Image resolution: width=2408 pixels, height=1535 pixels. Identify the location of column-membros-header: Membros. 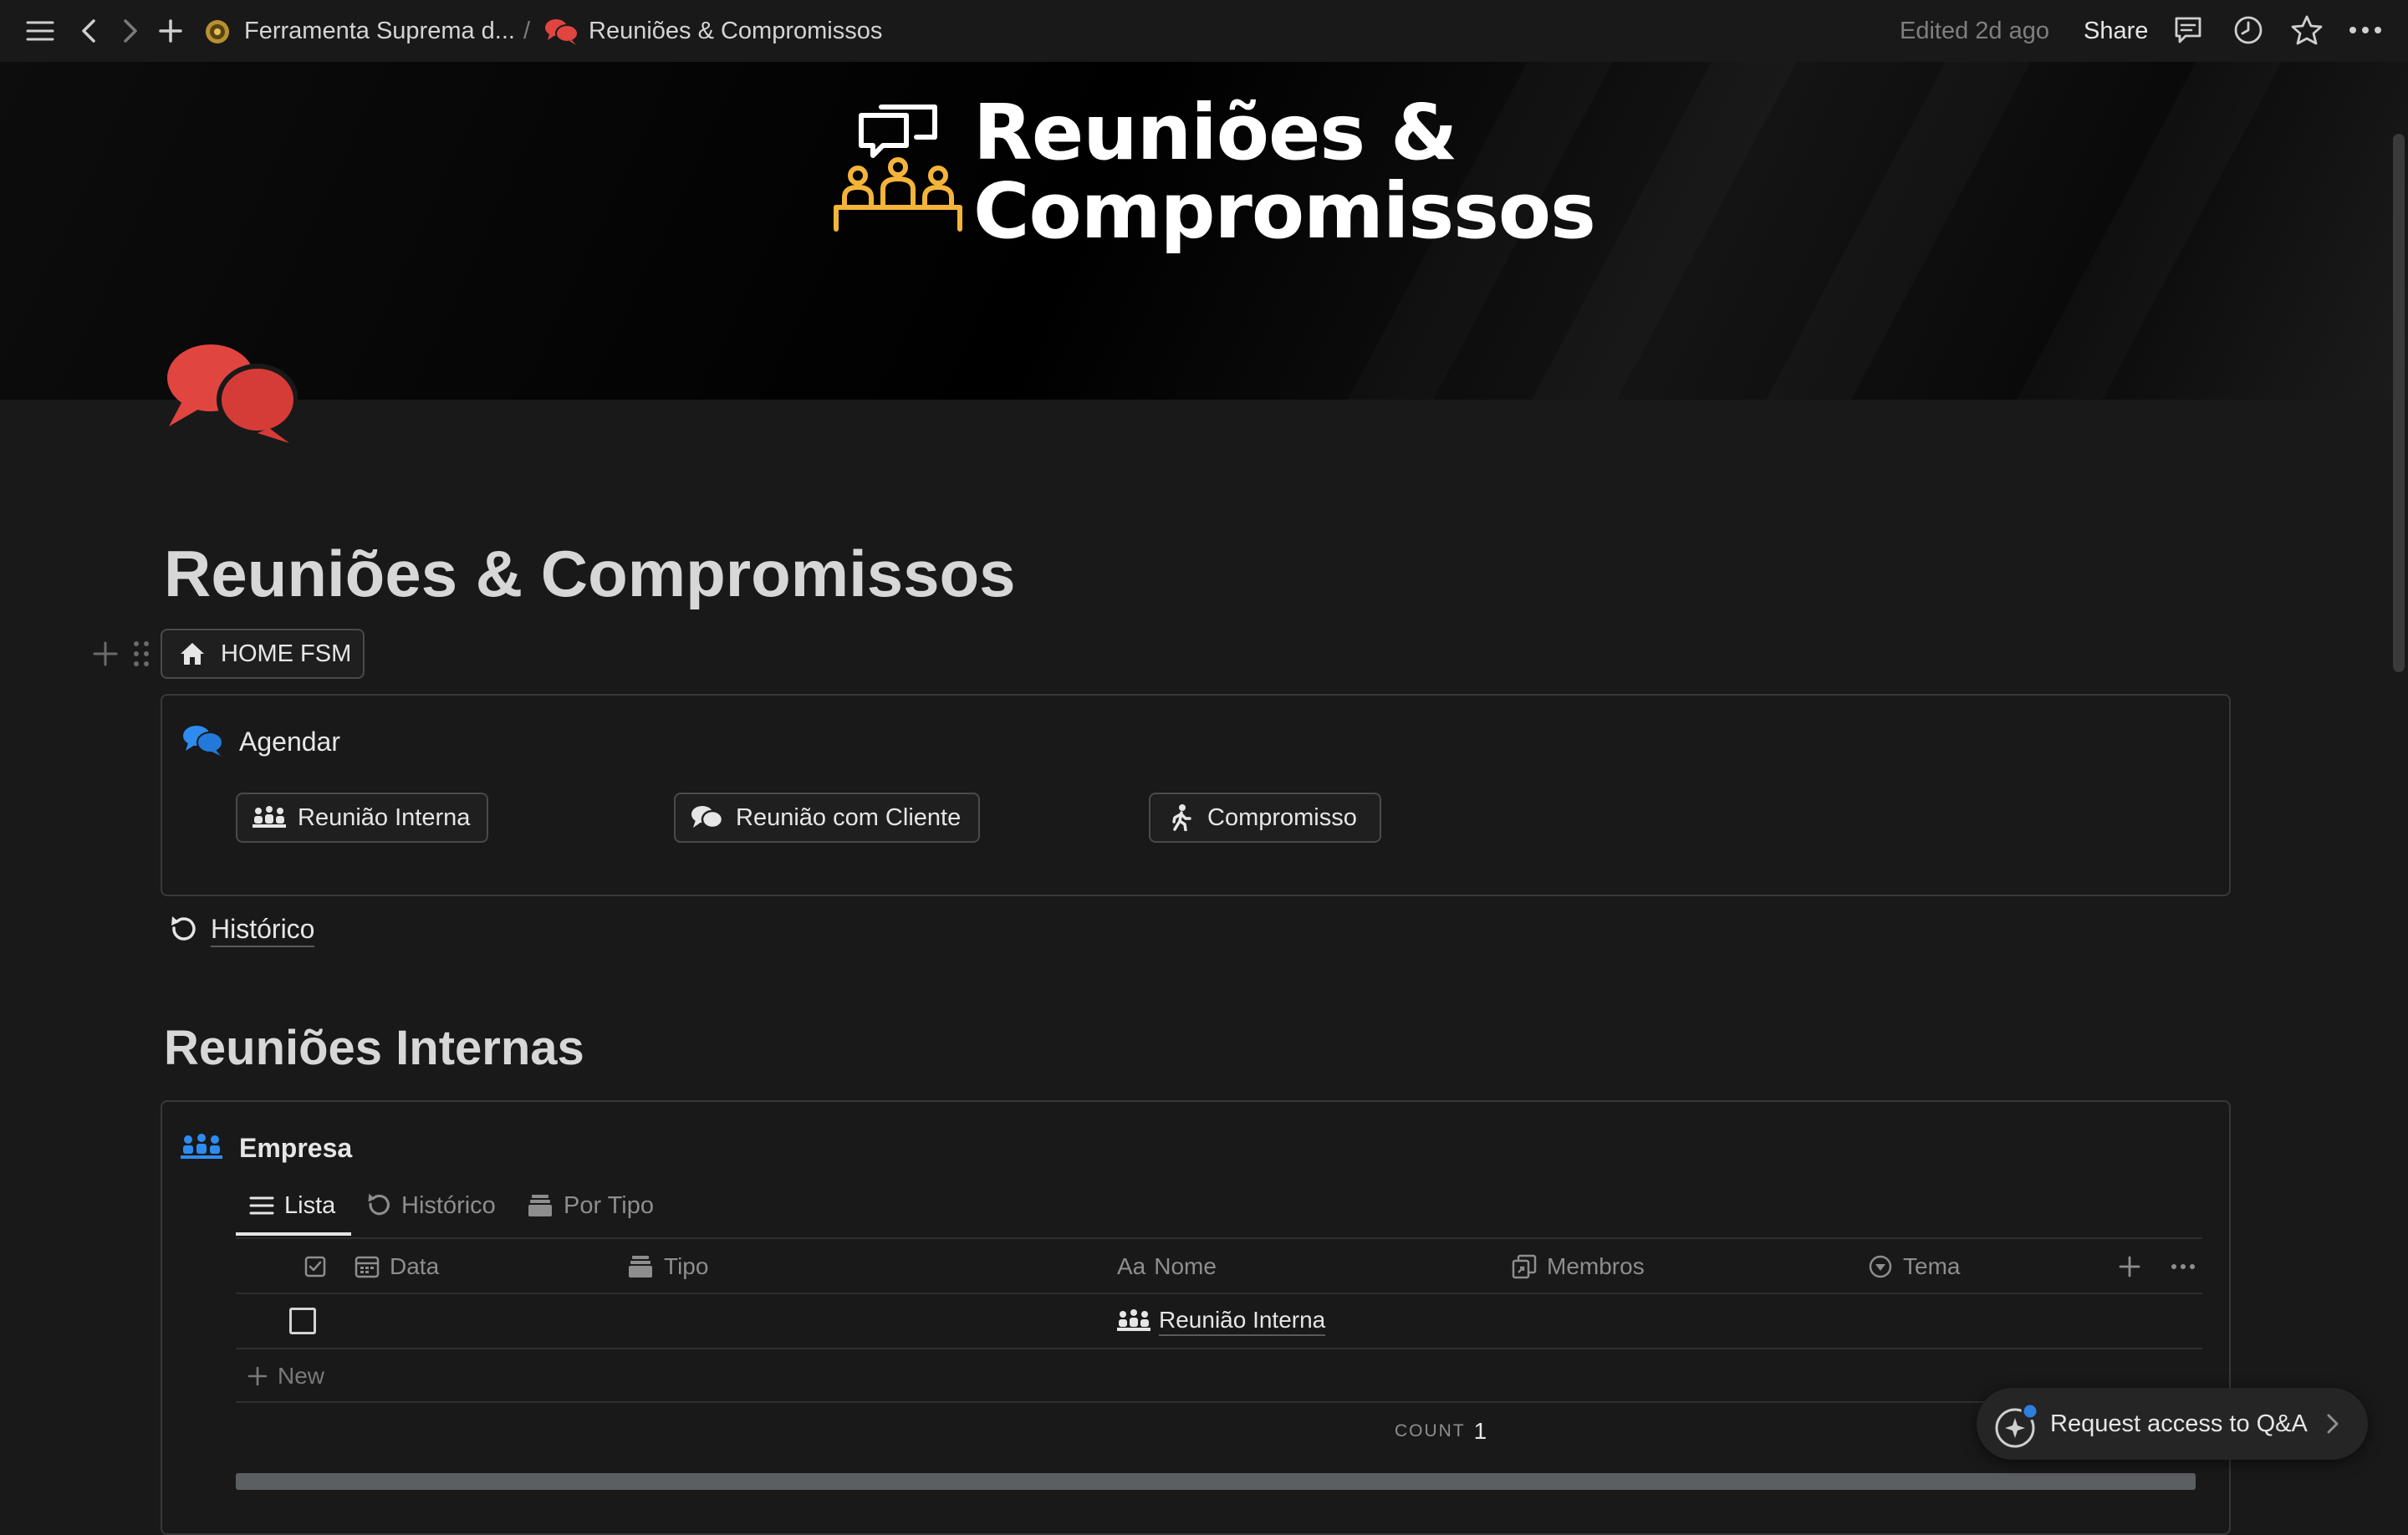
(1578, 1267).